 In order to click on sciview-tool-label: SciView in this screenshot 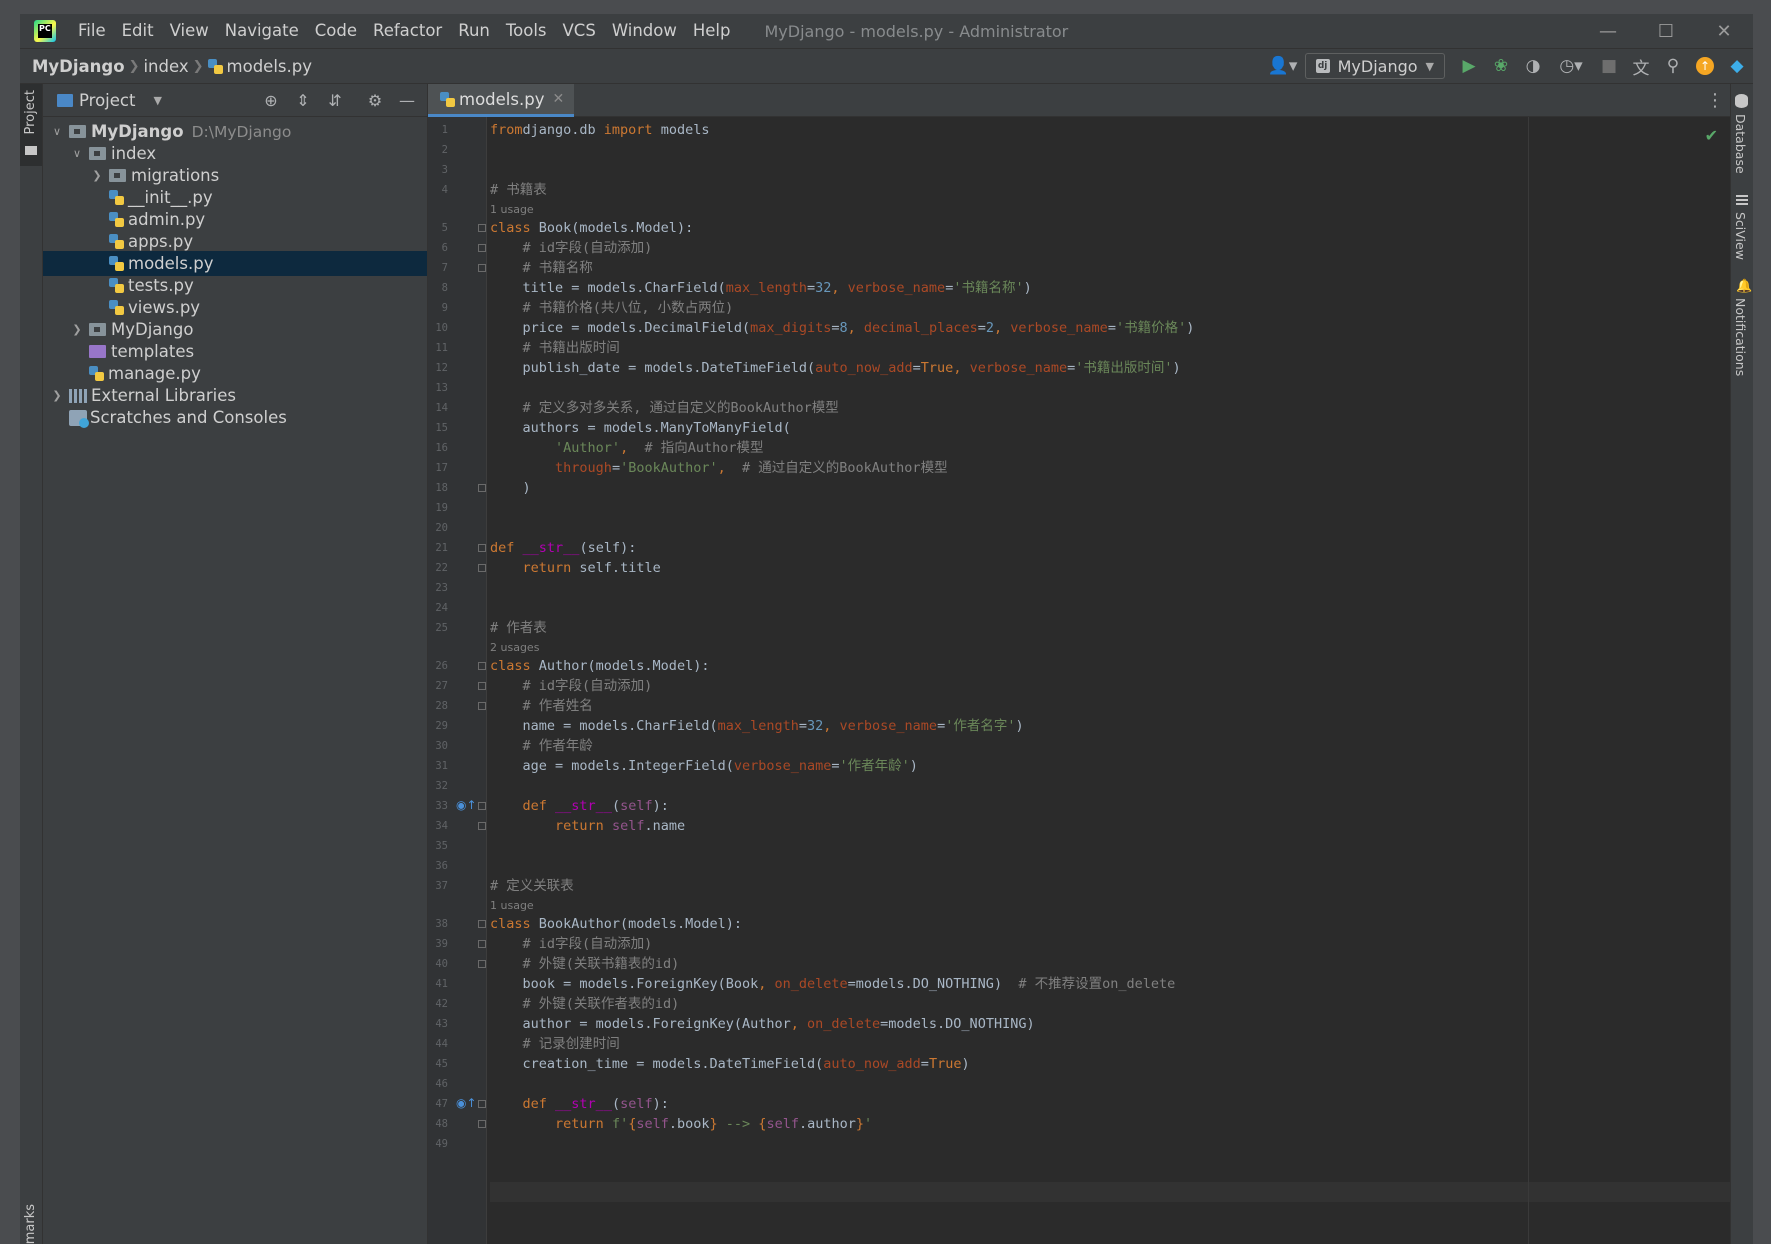, I will do `click(1740, 236)`.